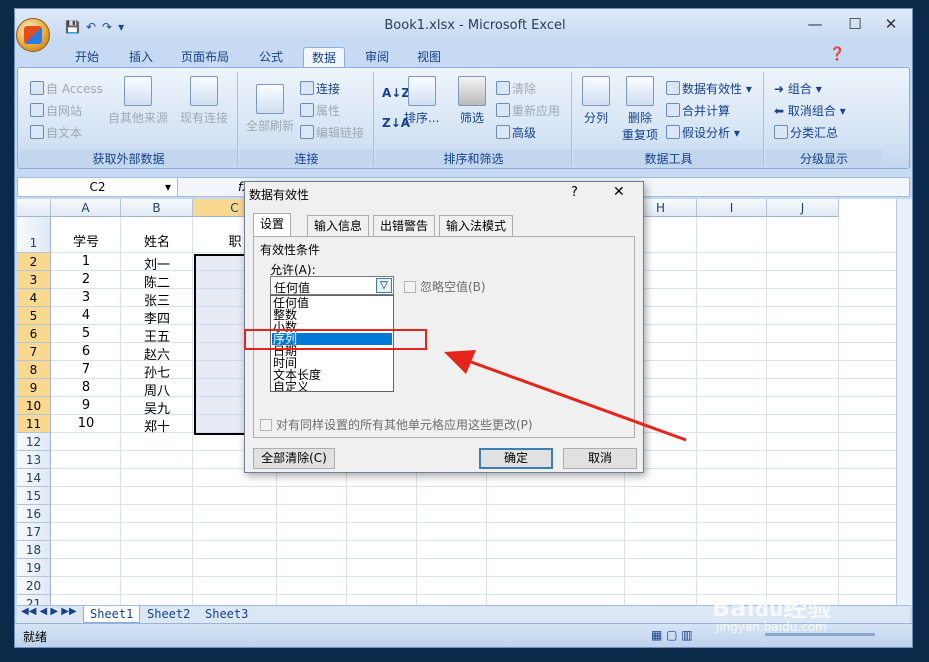  Describe the element at coordinates (86, 351) in the screenshot. I see `student-id-cell: 6` at that location.